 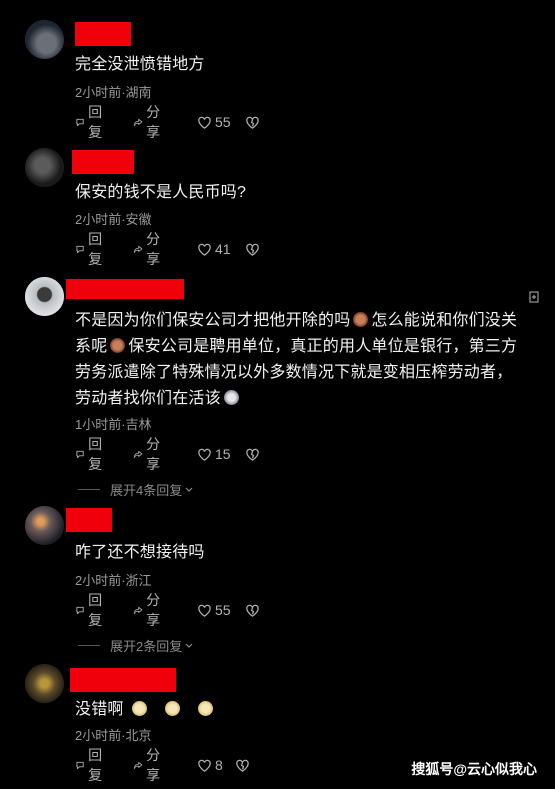 What do you see at coordinates (113, 424) in the screenshot?
I see `comment-meta: 1小时前·吉林` at bounding box center [113, 424].